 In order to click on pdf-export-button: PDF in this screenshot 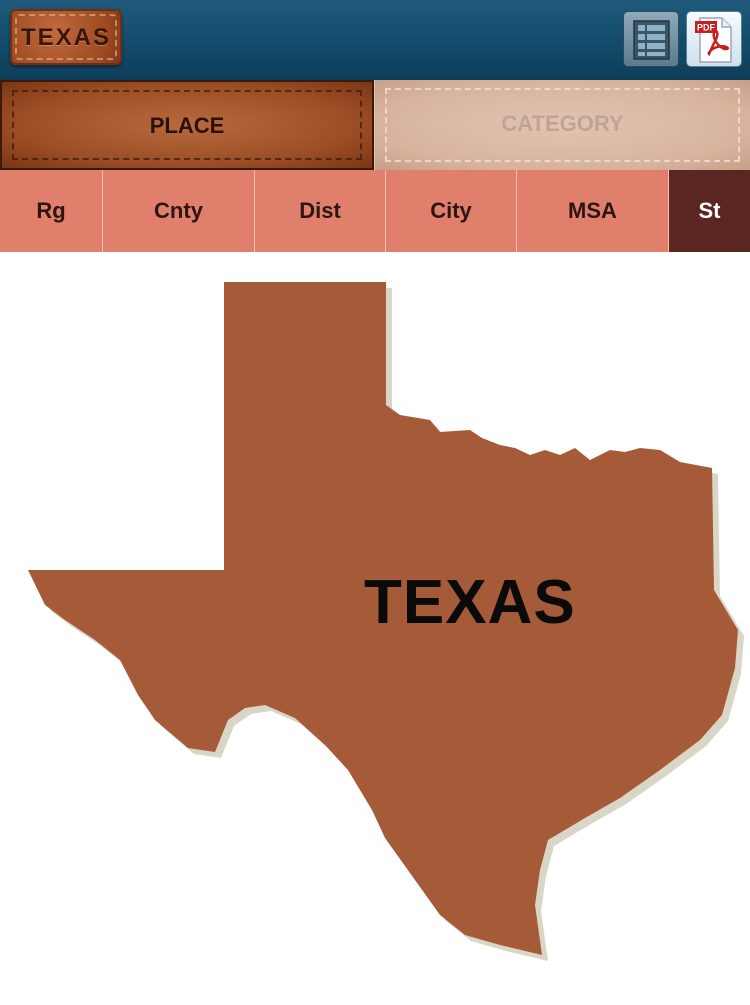, I will do `click(714, 39)`.